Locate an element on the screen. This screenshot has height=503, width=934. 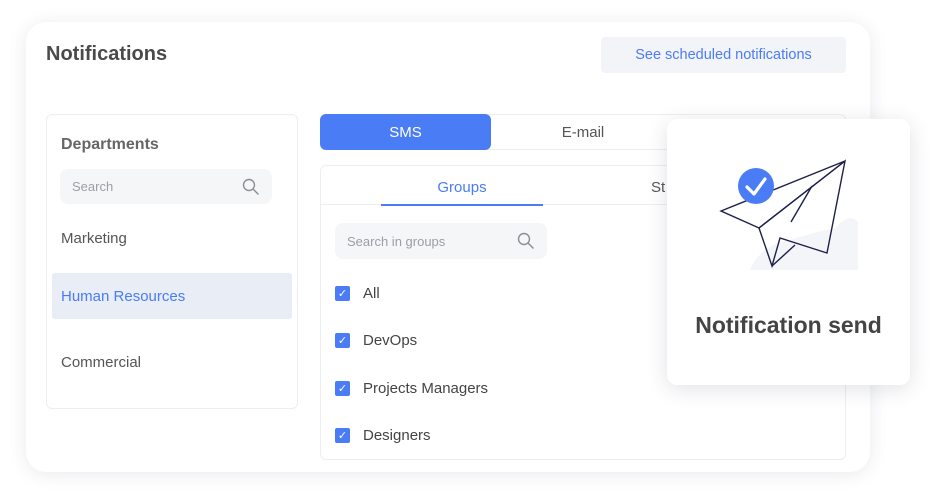
toast-message: Notification send is located at coordinates (788, 325).